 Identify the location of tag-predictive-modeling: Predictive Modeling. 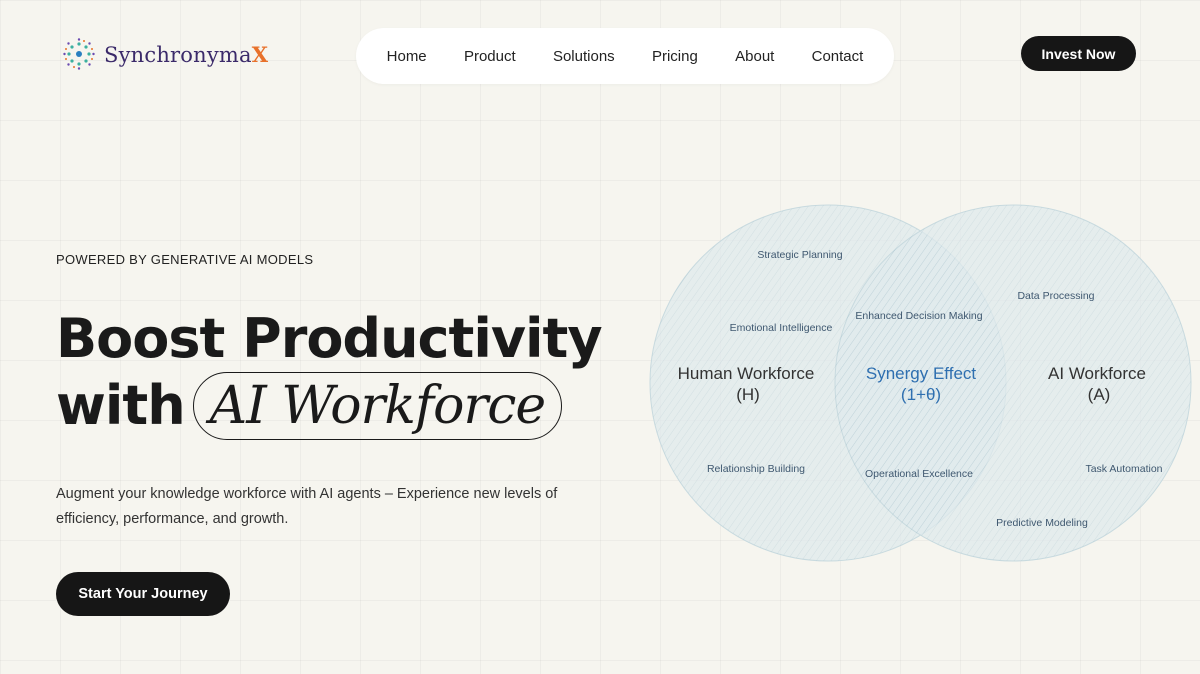
(1042, 523).